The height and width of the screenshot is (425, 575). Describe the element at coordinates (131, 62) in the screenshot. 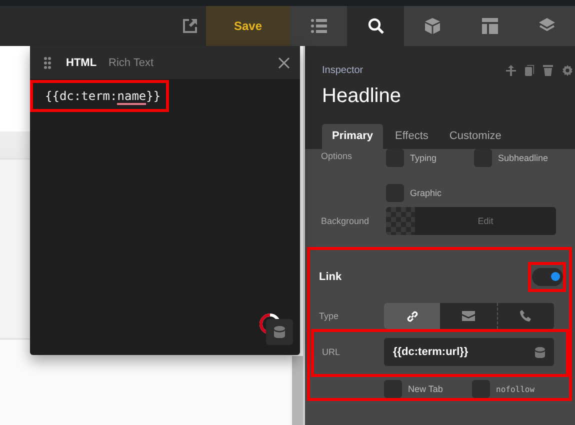

I see `editor-tab: Rich Text` at that location.